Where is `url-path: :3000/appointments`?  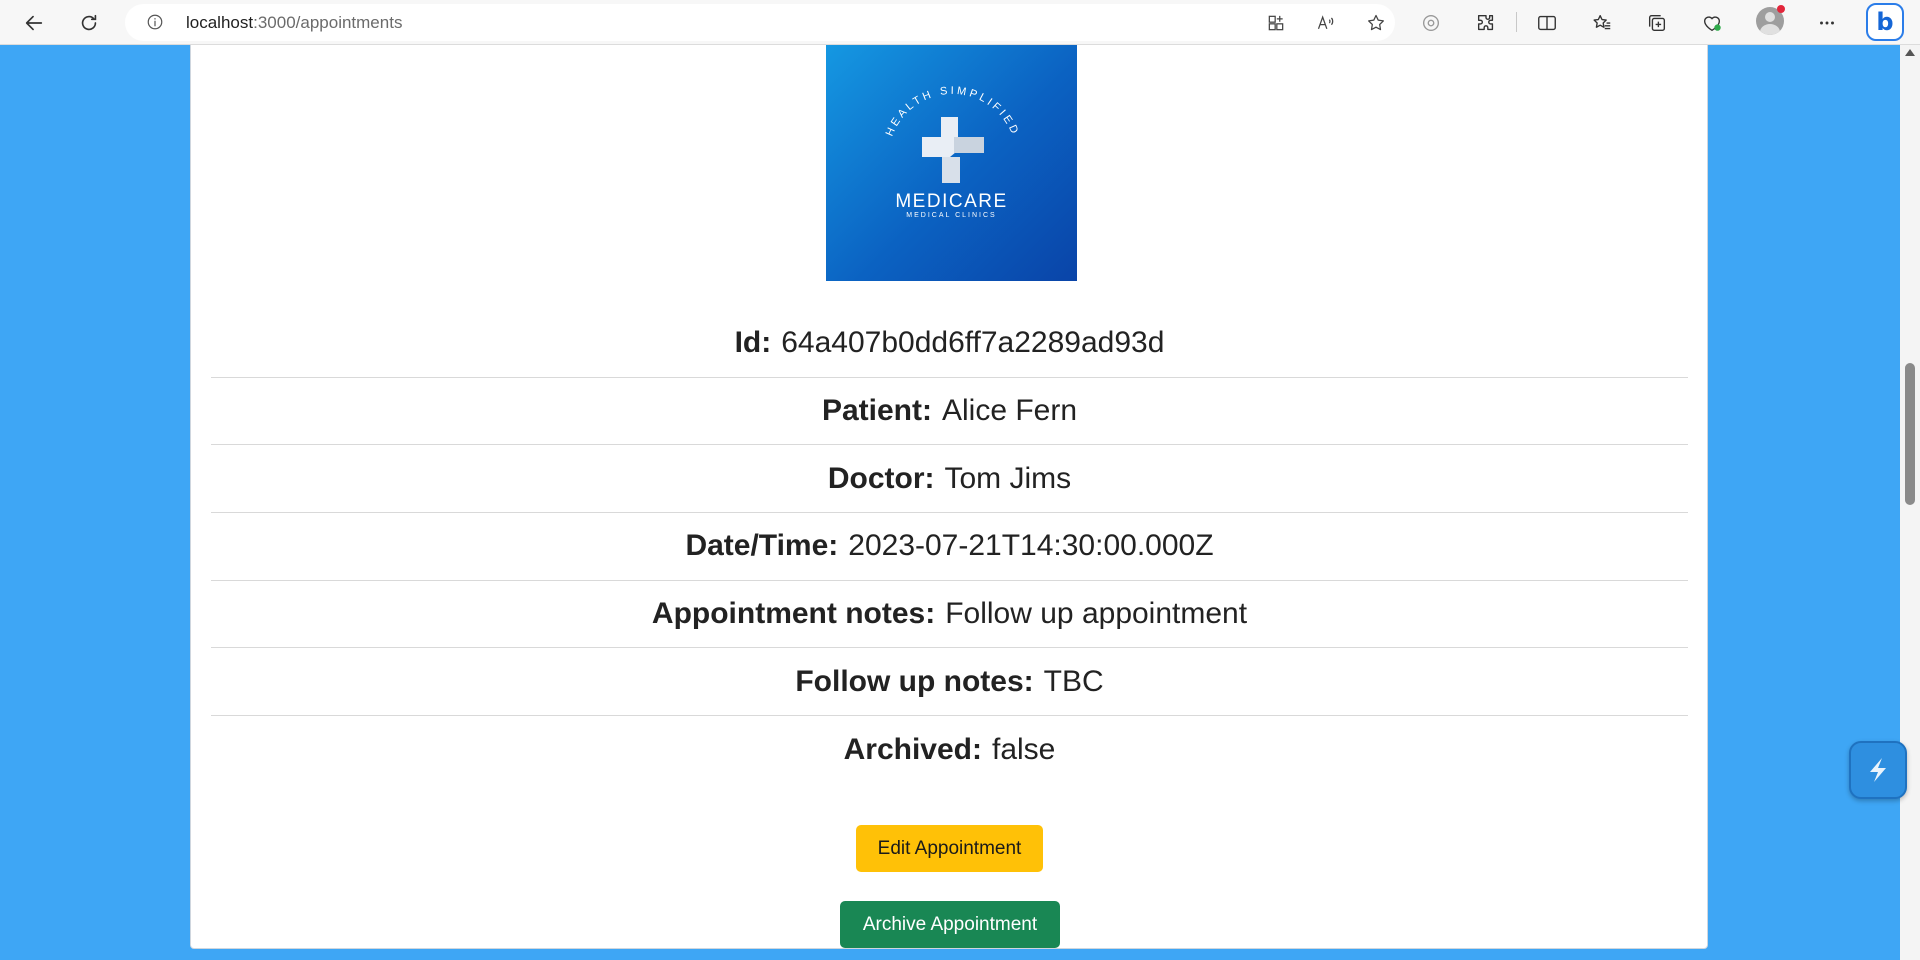 url-path: :3000/appointments is located at coordinates (328, 22).